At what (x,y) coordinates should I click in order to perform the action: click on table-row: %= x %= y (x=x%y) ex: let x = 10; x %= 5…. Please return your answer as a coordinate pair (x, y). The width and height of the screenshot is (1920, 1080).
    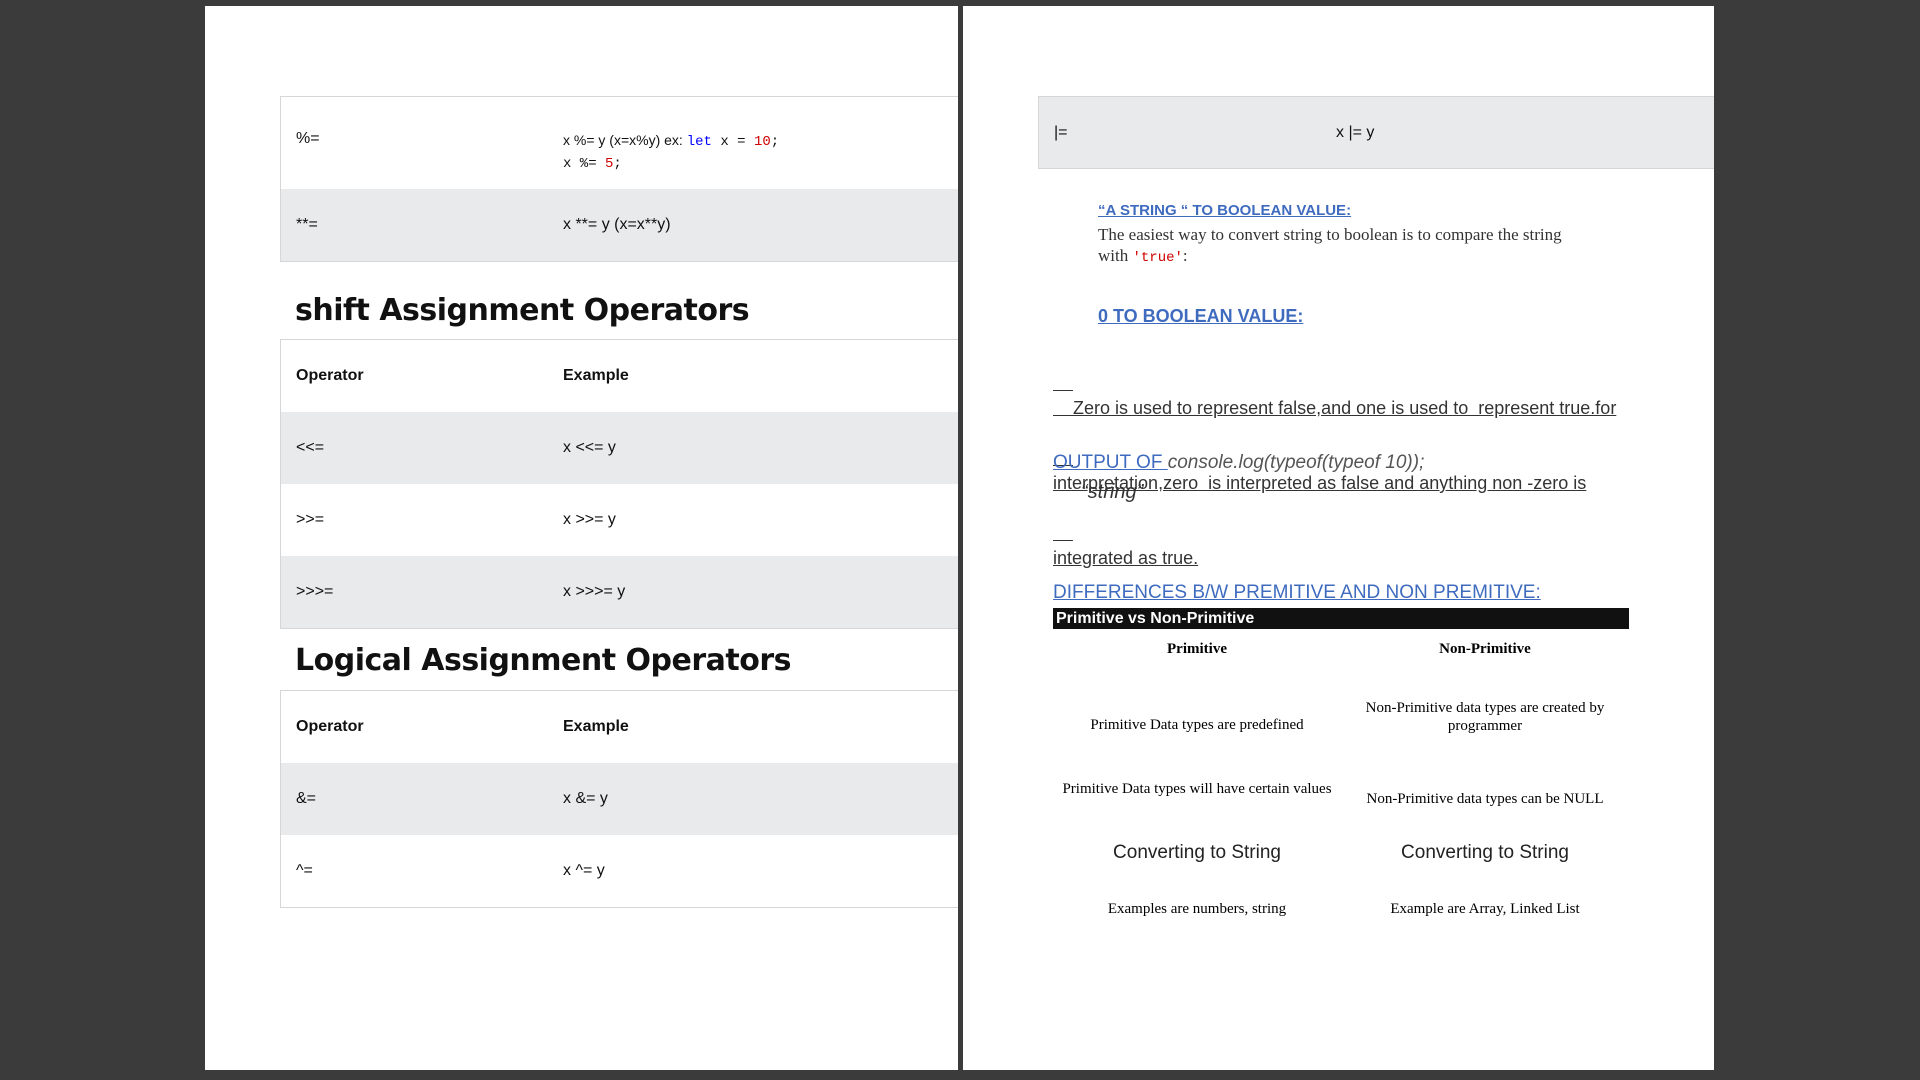
    Looking at the image, I should click on (619, 143).